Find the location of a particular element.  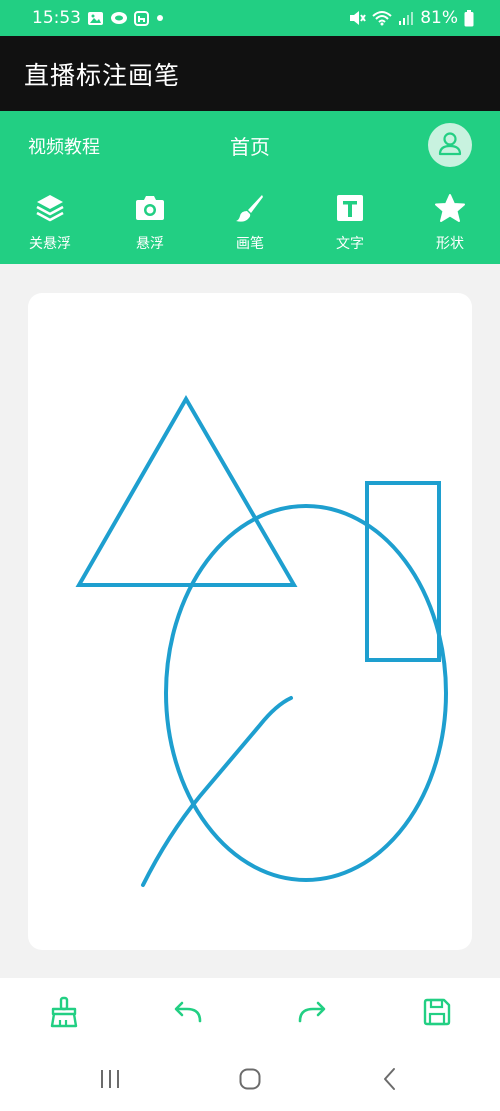

dot-icon is located at coordinates (160, 18).